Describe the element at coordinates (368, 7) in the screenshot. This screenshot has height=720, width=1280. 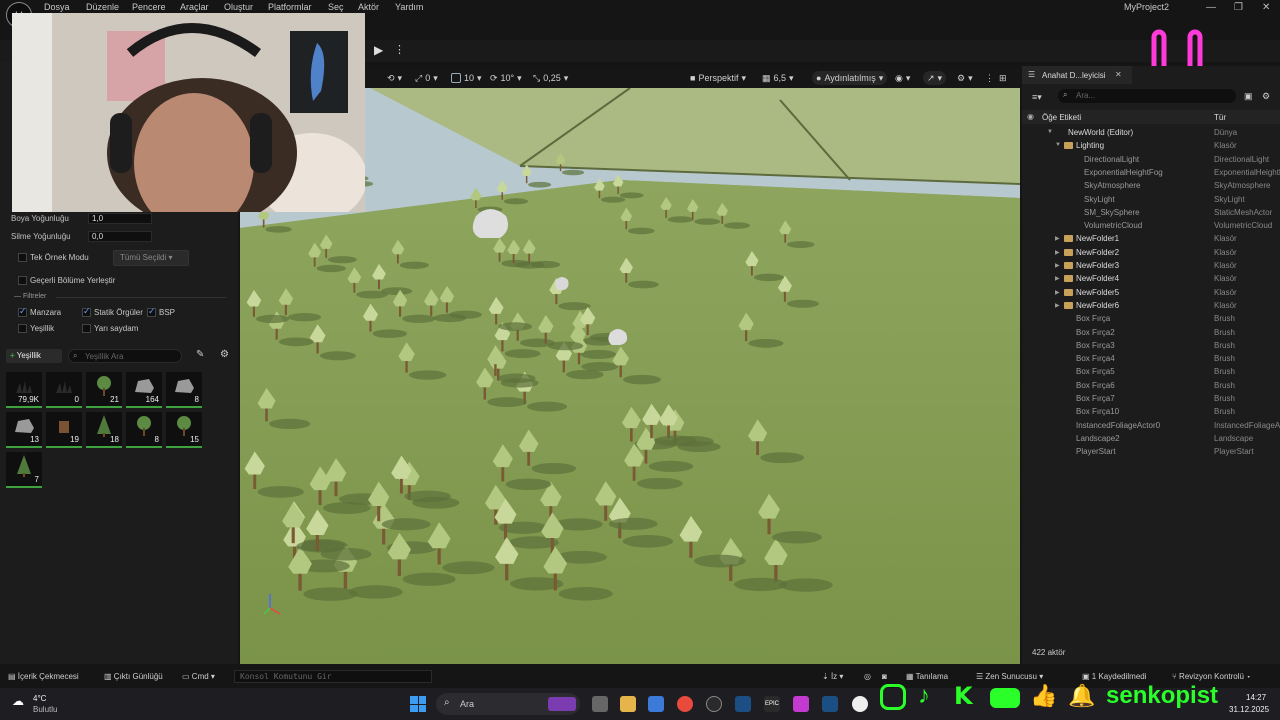
I see `menu-actor: Aktör` at that location.